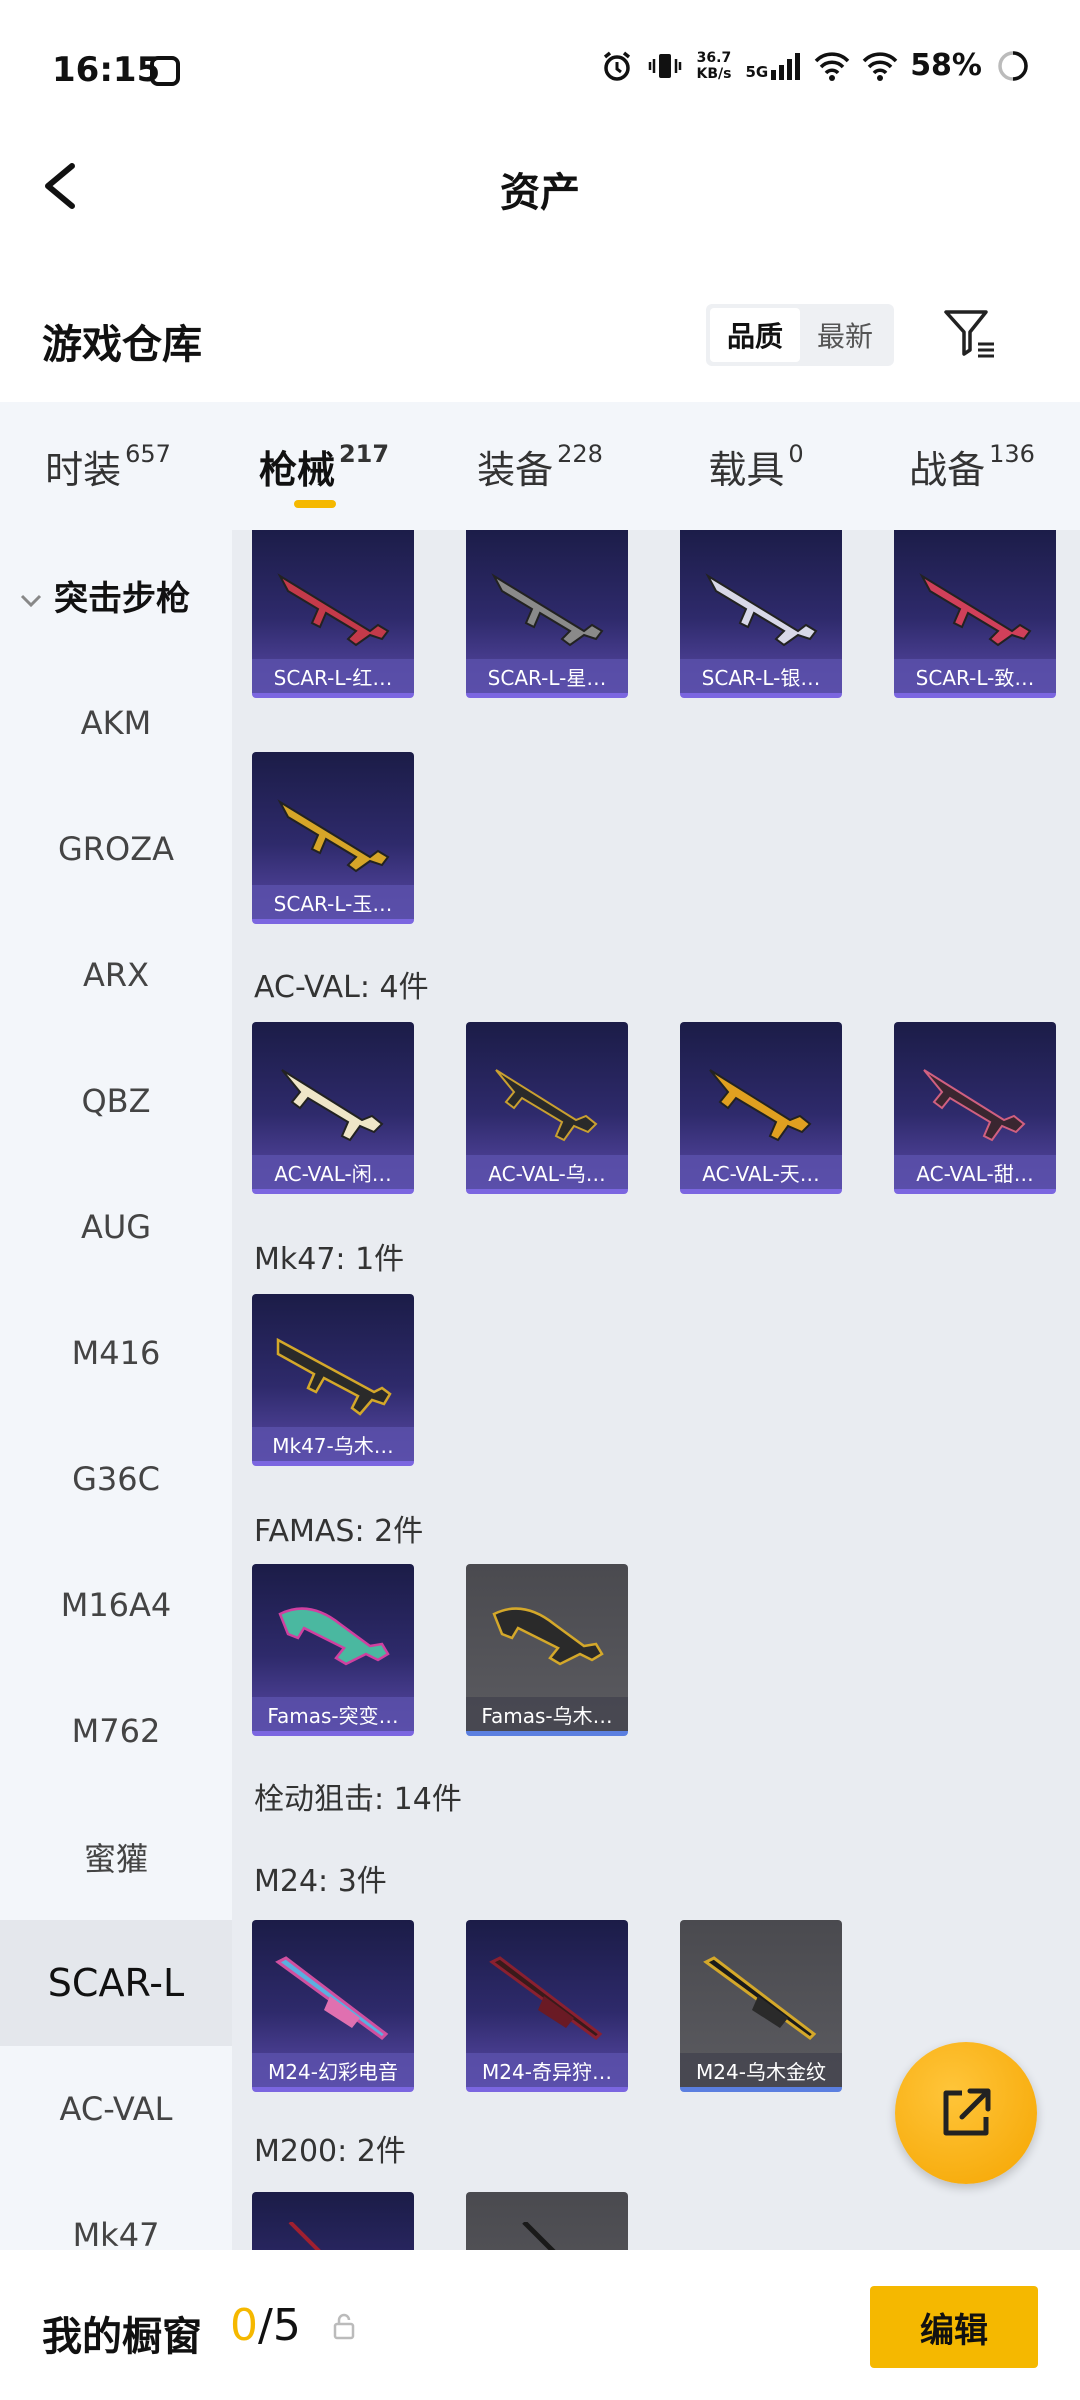  What do you see at coordinates (333, 2006) in the screenshot?
I see `skin-card: M24-幻彩电音` at bounding box center [333, 2006].